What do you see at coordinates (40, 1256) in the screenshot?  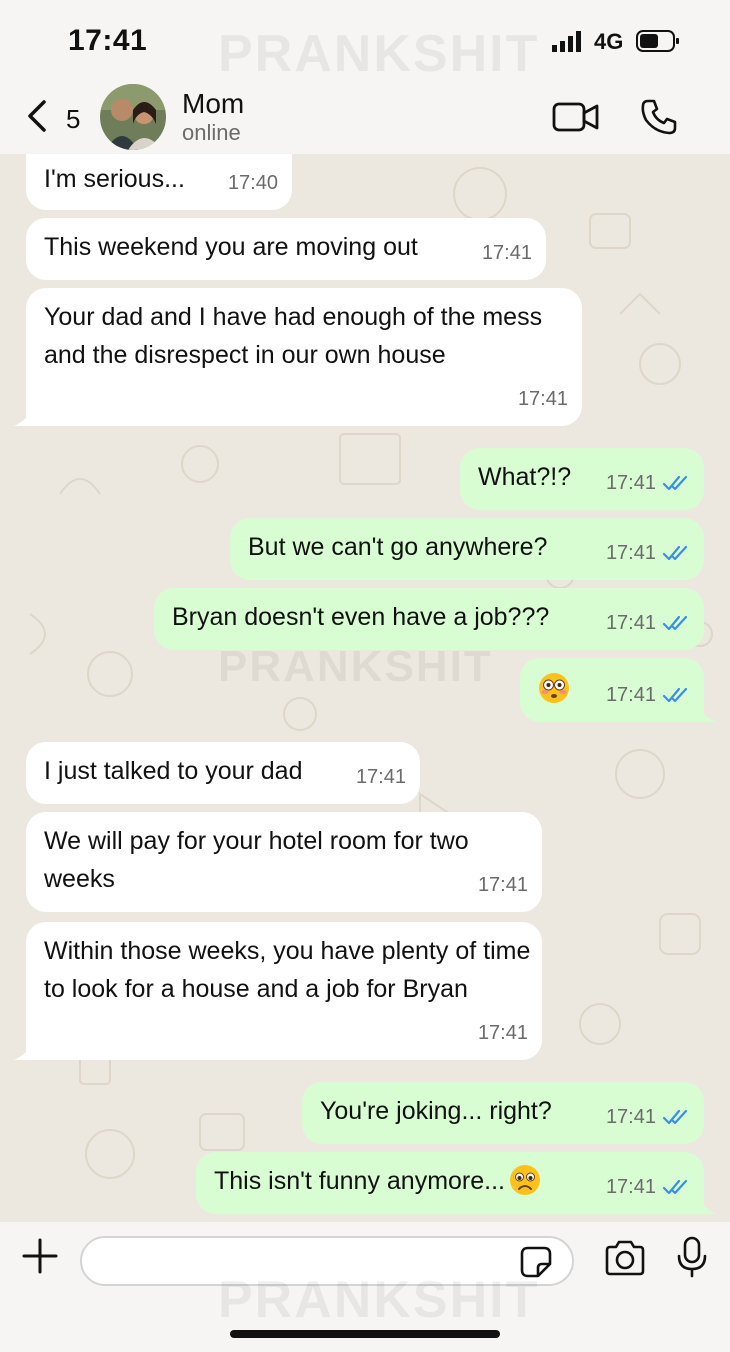 I see `plus-icon` at bounding box center [40, 1256].